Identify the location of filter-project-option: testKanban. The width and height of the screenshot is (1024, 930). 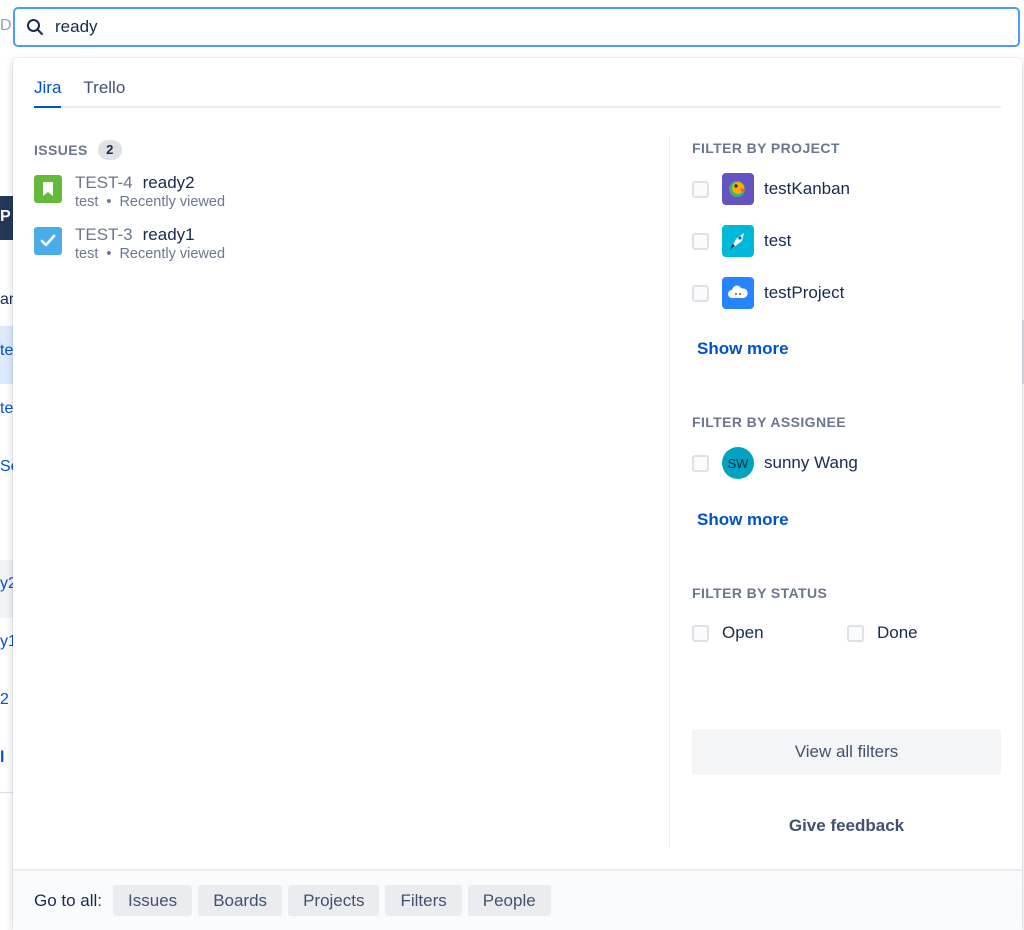
(771, 189).